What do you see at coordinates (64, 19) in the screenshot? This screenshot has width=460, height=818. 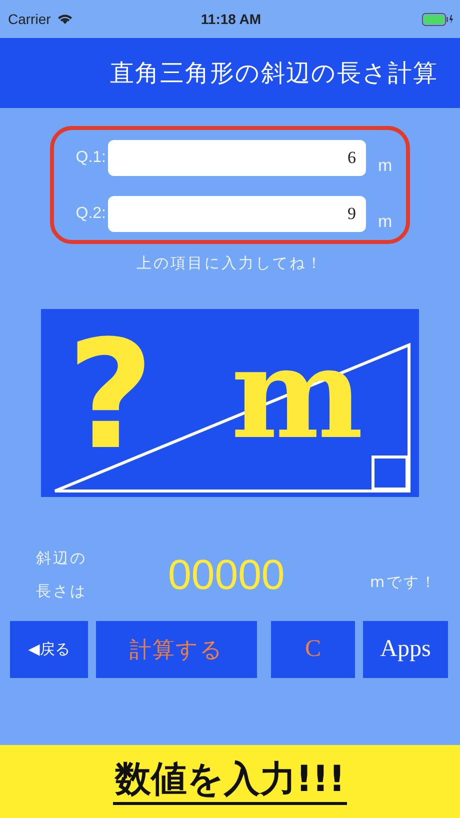 I see `wifi-icon` at bounding box center [64, 19].